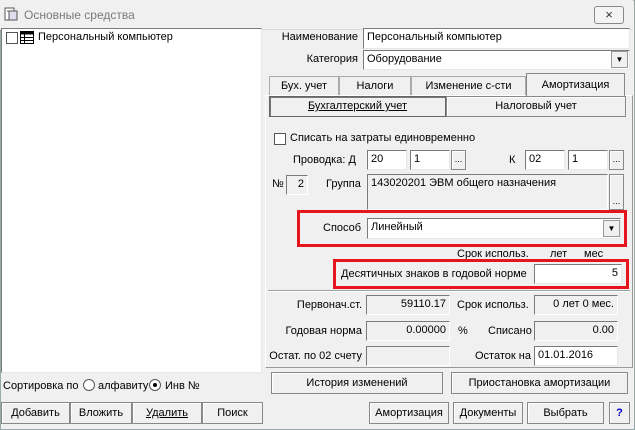 The height and width of the screenshot is (430, 635). Describe the element at coordinates (182, 386) in the screenshot. I see `sort-invno-label: Инв №` at that location.